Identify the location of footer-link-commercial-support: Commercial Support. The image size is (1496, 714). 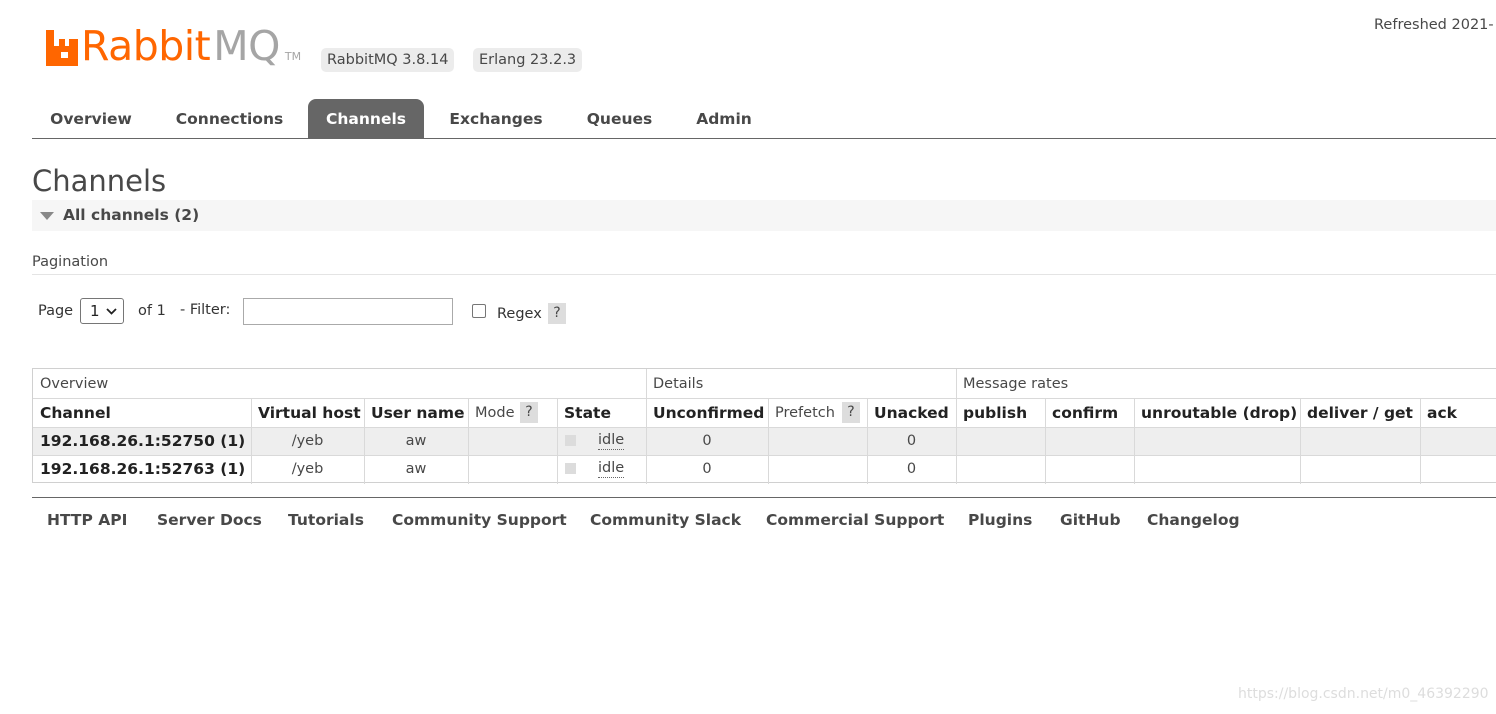
(855, 520).